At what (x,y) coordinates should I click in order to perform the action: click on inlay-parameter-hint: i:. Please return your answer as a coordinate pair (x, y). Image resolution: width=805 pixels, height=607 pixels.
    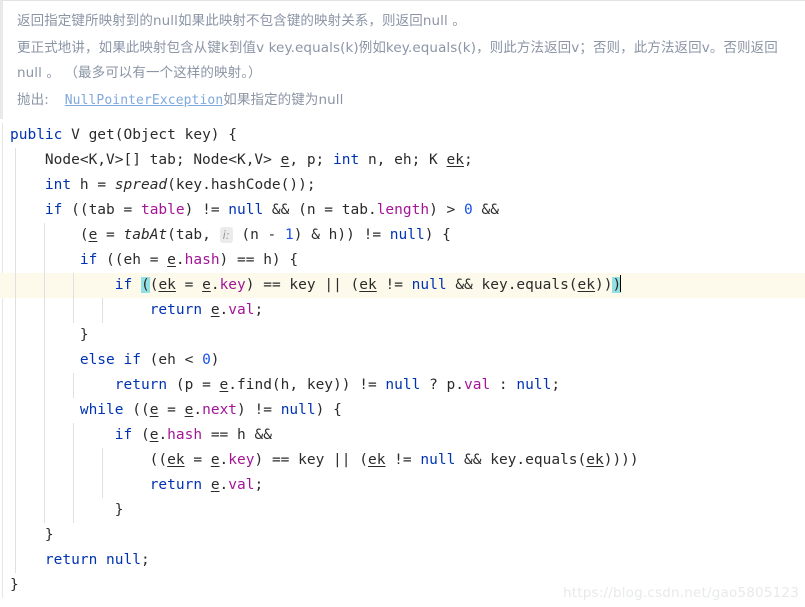
    Looking at the image, I should click on (226, 235).